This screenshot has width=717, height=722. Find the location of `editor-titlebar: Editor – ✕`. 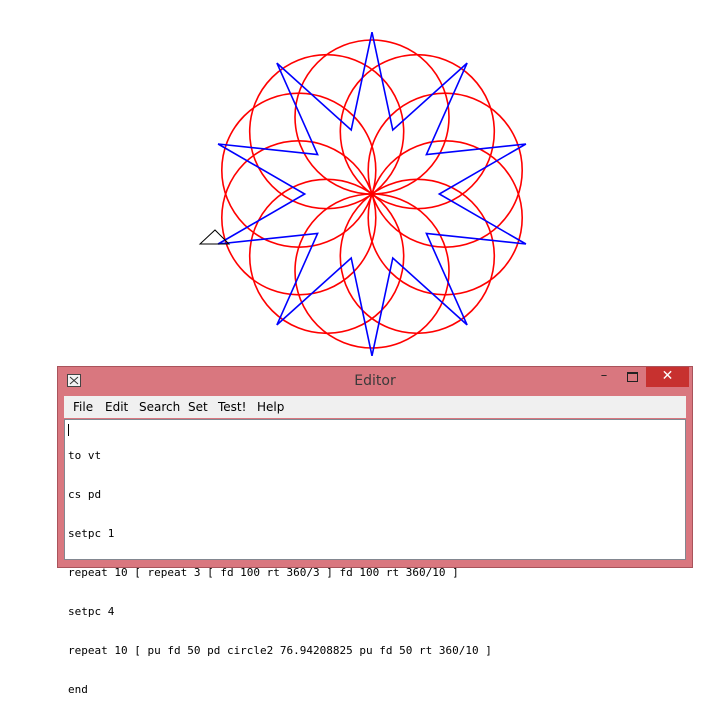

editor-titlebar: Editor – ✕ is located at coordinates (375, 381).